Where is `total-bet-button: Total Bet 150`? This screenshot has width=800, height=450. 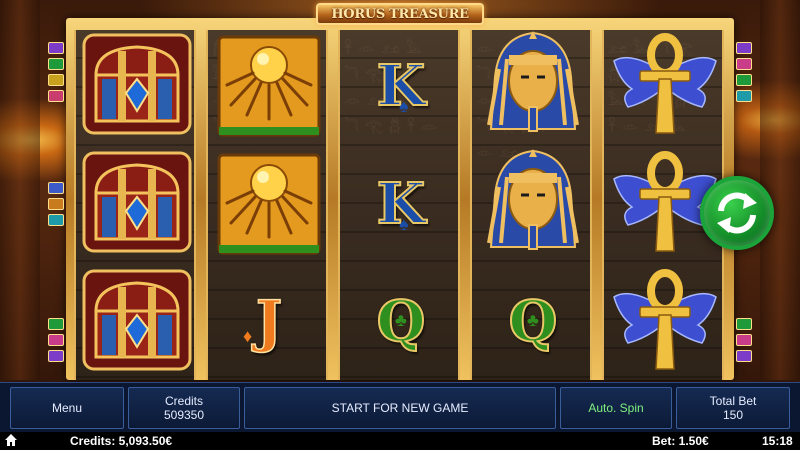 total-bet-button: Total Bet 150 is located at coordinates (733, 408).